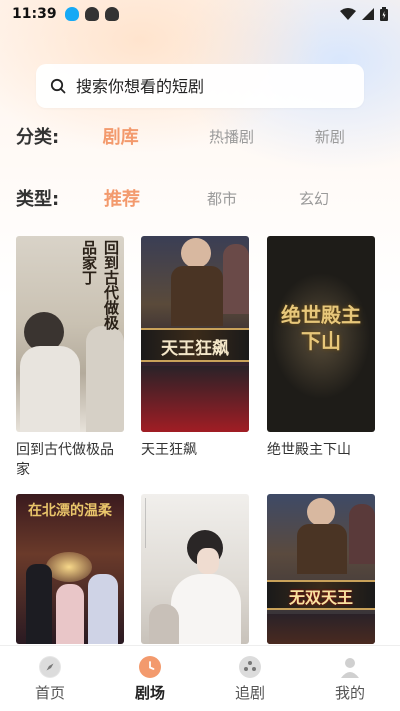  Describe the element at coordinates (58, 86) in the screenshot. I see `search-icon` at that location.